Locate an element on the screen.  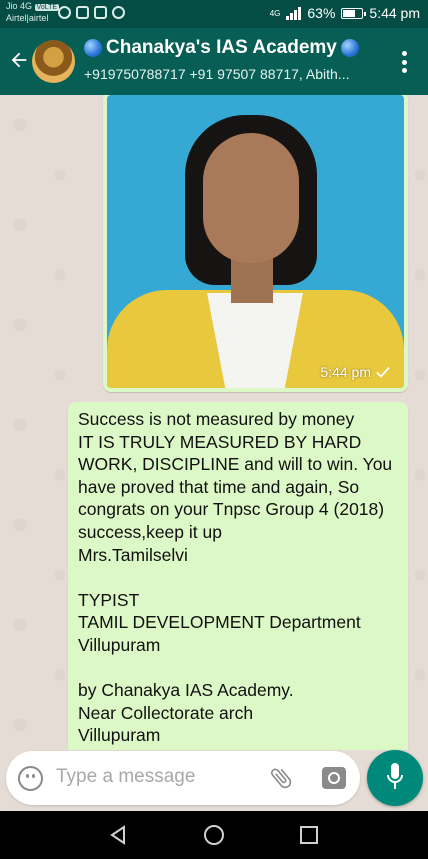
check-icon is located at coordinates (383, 372).